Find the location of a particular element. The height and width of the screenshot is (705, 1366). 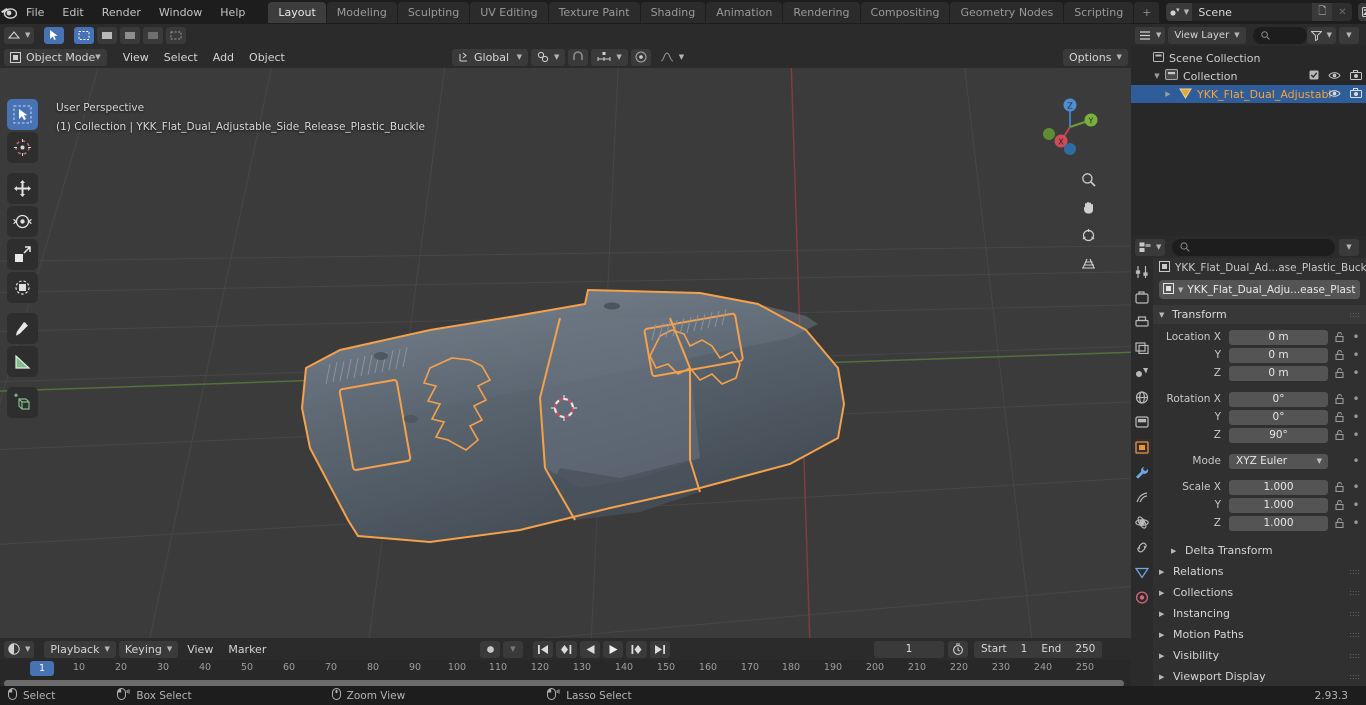

object-tab is located at coordinates (1142, 447).